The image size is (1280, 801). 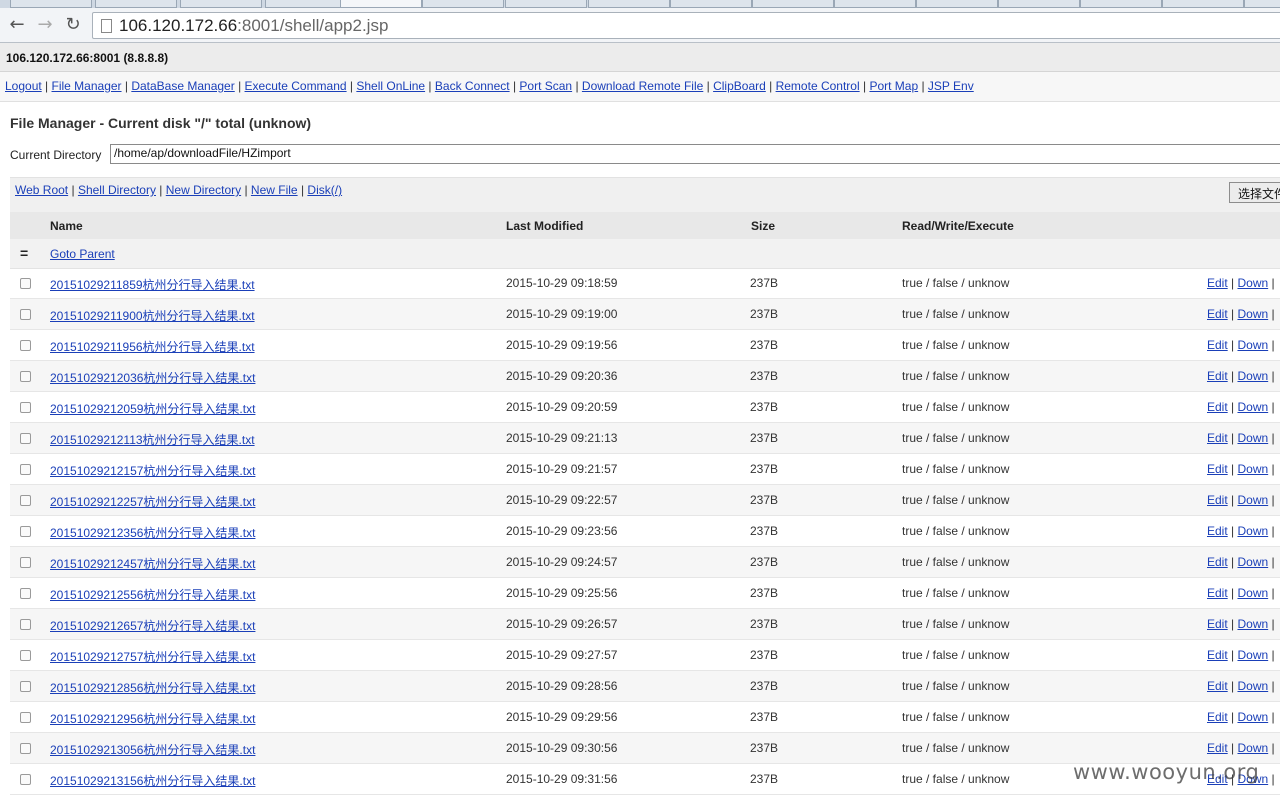 I want to click on file-name-link: 20151029212113杭州分行导入结果.txt, so click(x=152, y=439).